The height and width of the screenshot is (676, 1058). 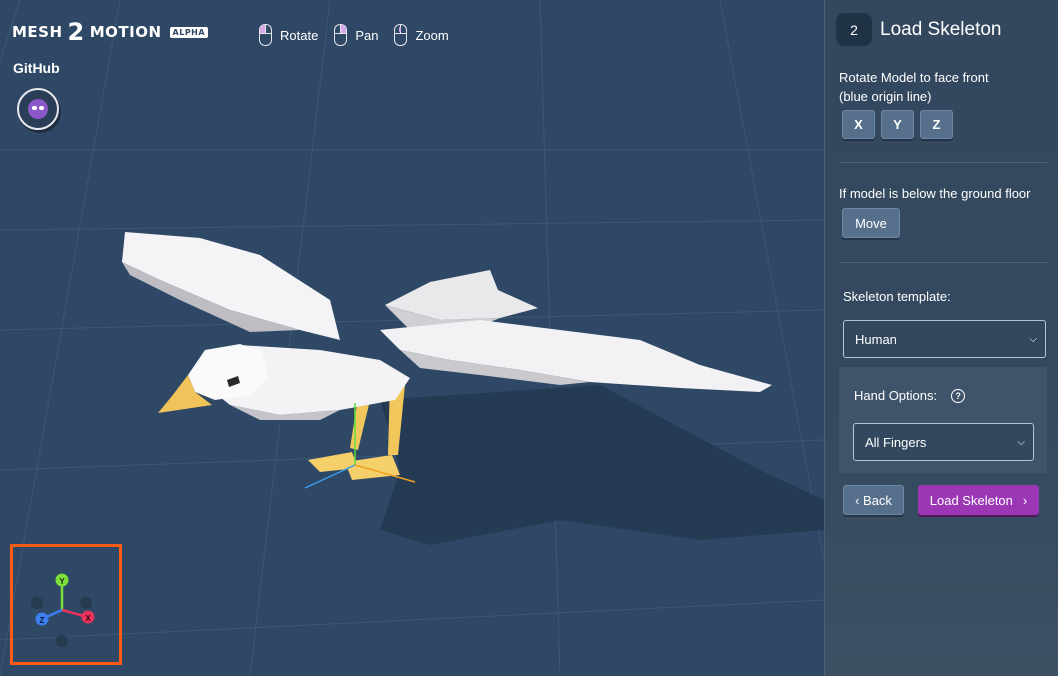 I want to click on mouse-right-icon, so click(x=341, y=35).